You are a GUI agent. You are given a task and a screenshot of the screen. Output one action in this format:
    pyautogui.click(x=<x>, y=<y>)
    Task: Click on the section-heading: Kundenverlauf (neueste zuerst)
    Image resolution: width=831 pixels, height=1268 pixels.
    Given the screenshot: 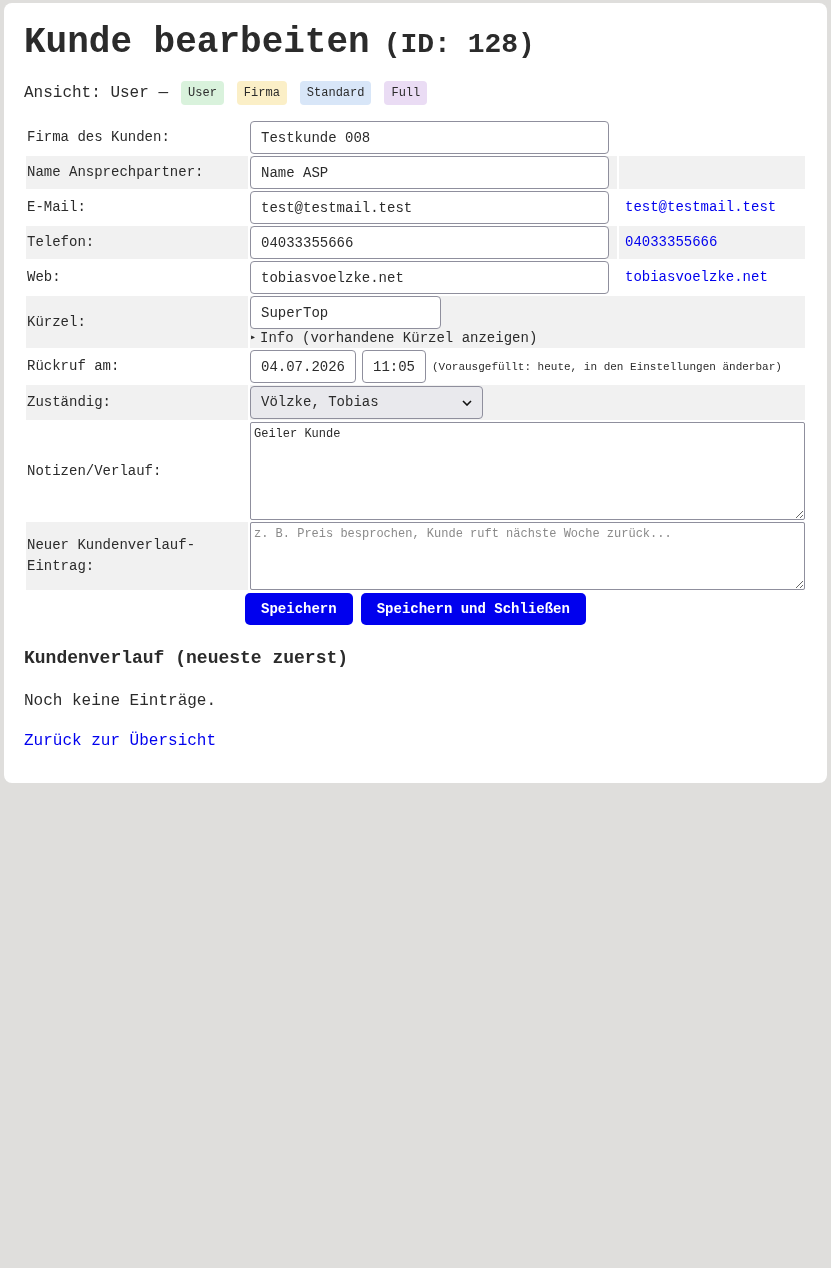 What is the action you would take?
    pyautogui.click(x=187, y=658)
    